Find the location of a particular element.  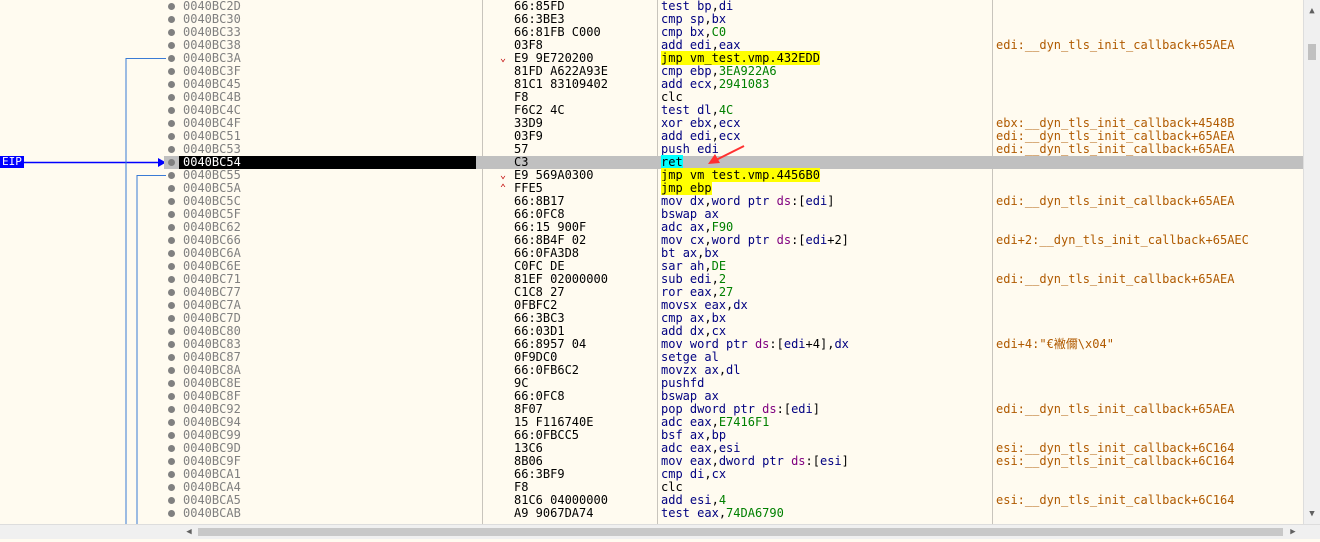

instruction-row: 0040BC8E 9C pushfd is located at coordinates (734, 383).